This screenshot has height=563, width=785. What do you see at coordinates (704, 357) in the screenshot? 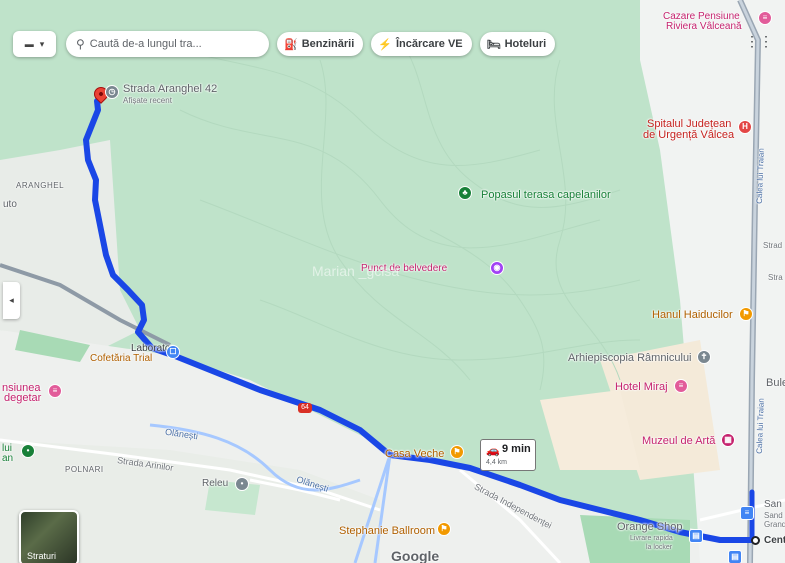
I see `church-poi-icon: ✝` at bounding box center [704, 357].